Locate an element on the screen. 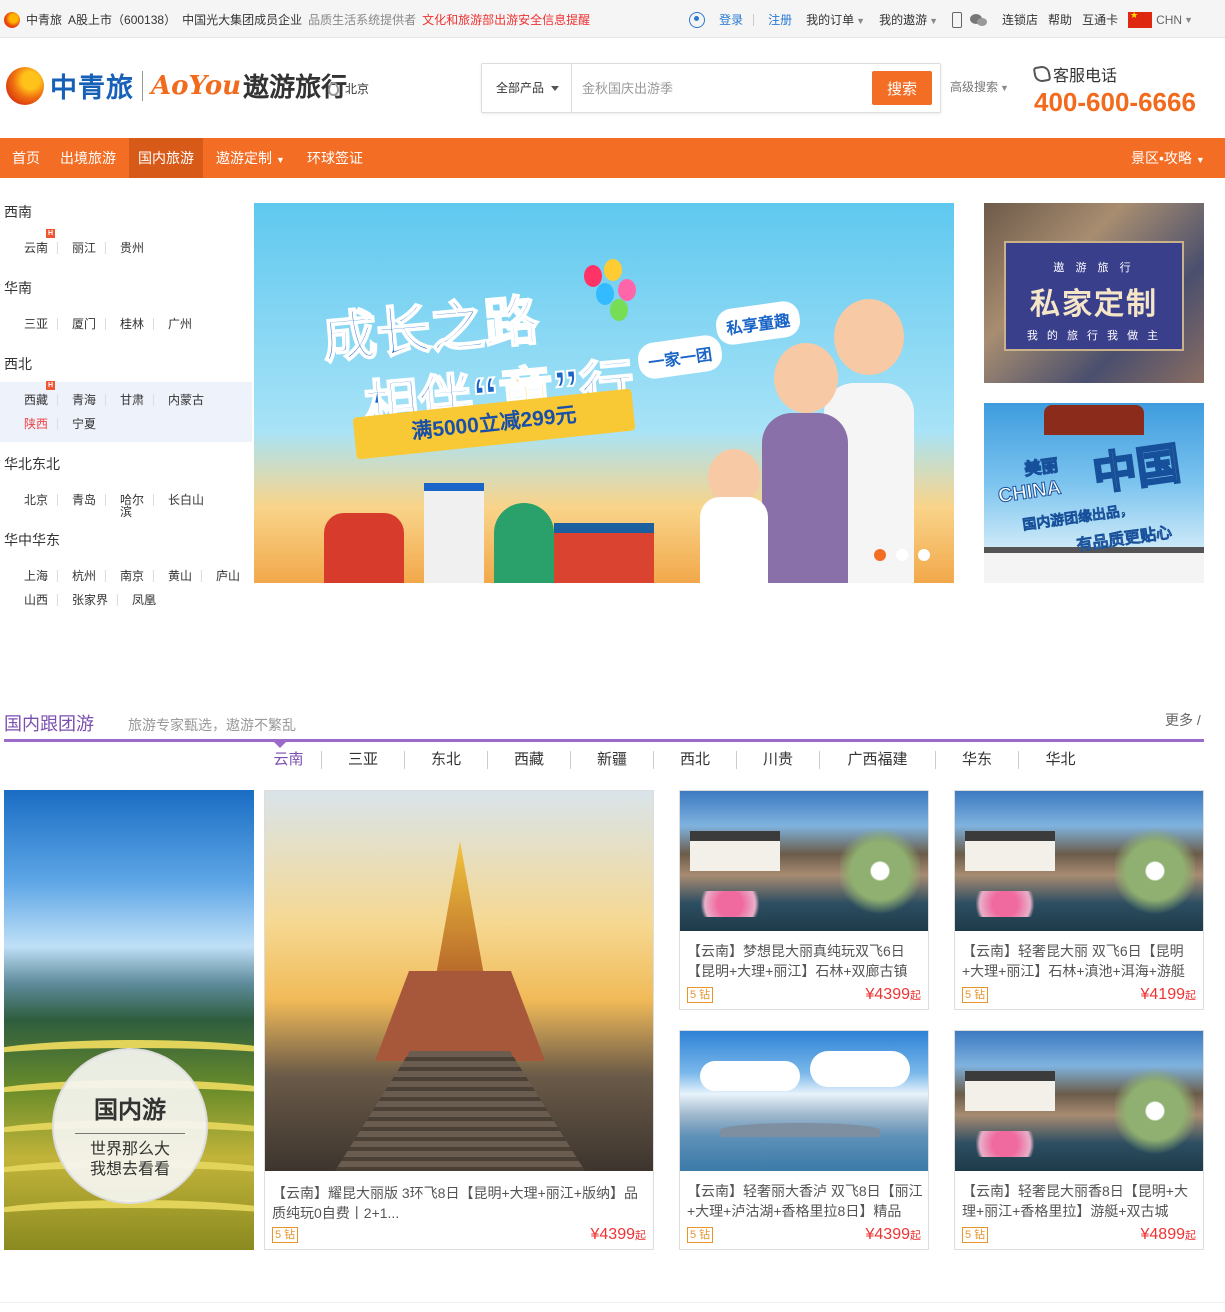 This screenshot has height=1312, width=1225. wechat-icon is located at coordinates (979, 20).